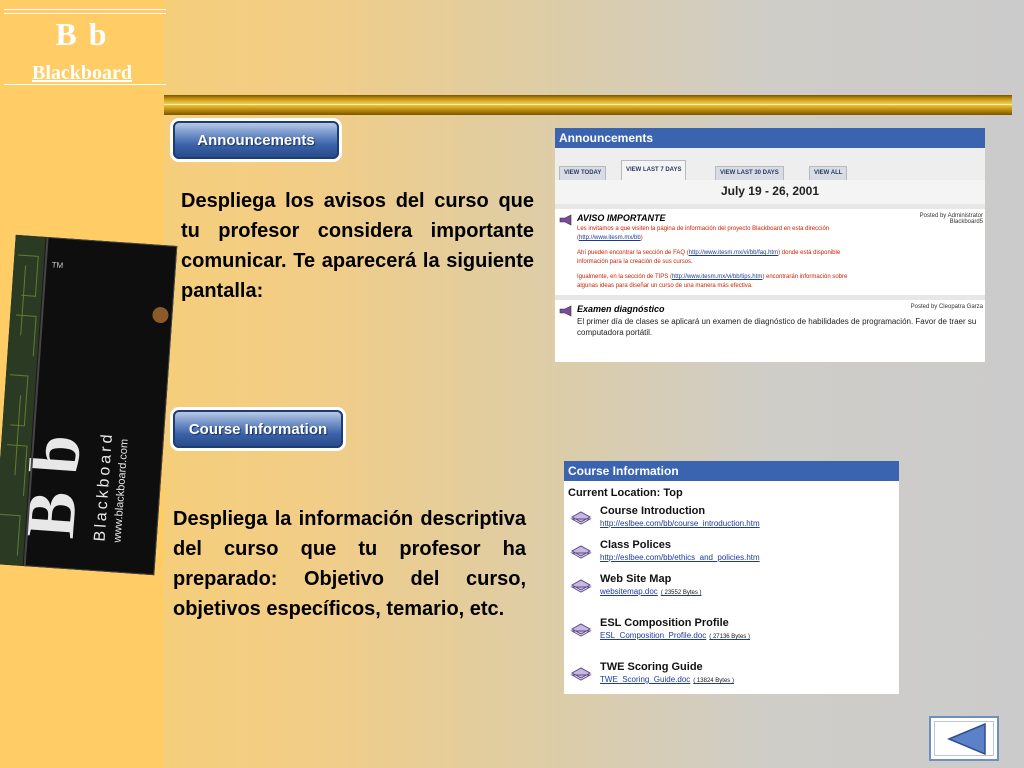  Describe the element at coordinates (588, 105) in the screenshot. I see `header-gold-bar` at that location.